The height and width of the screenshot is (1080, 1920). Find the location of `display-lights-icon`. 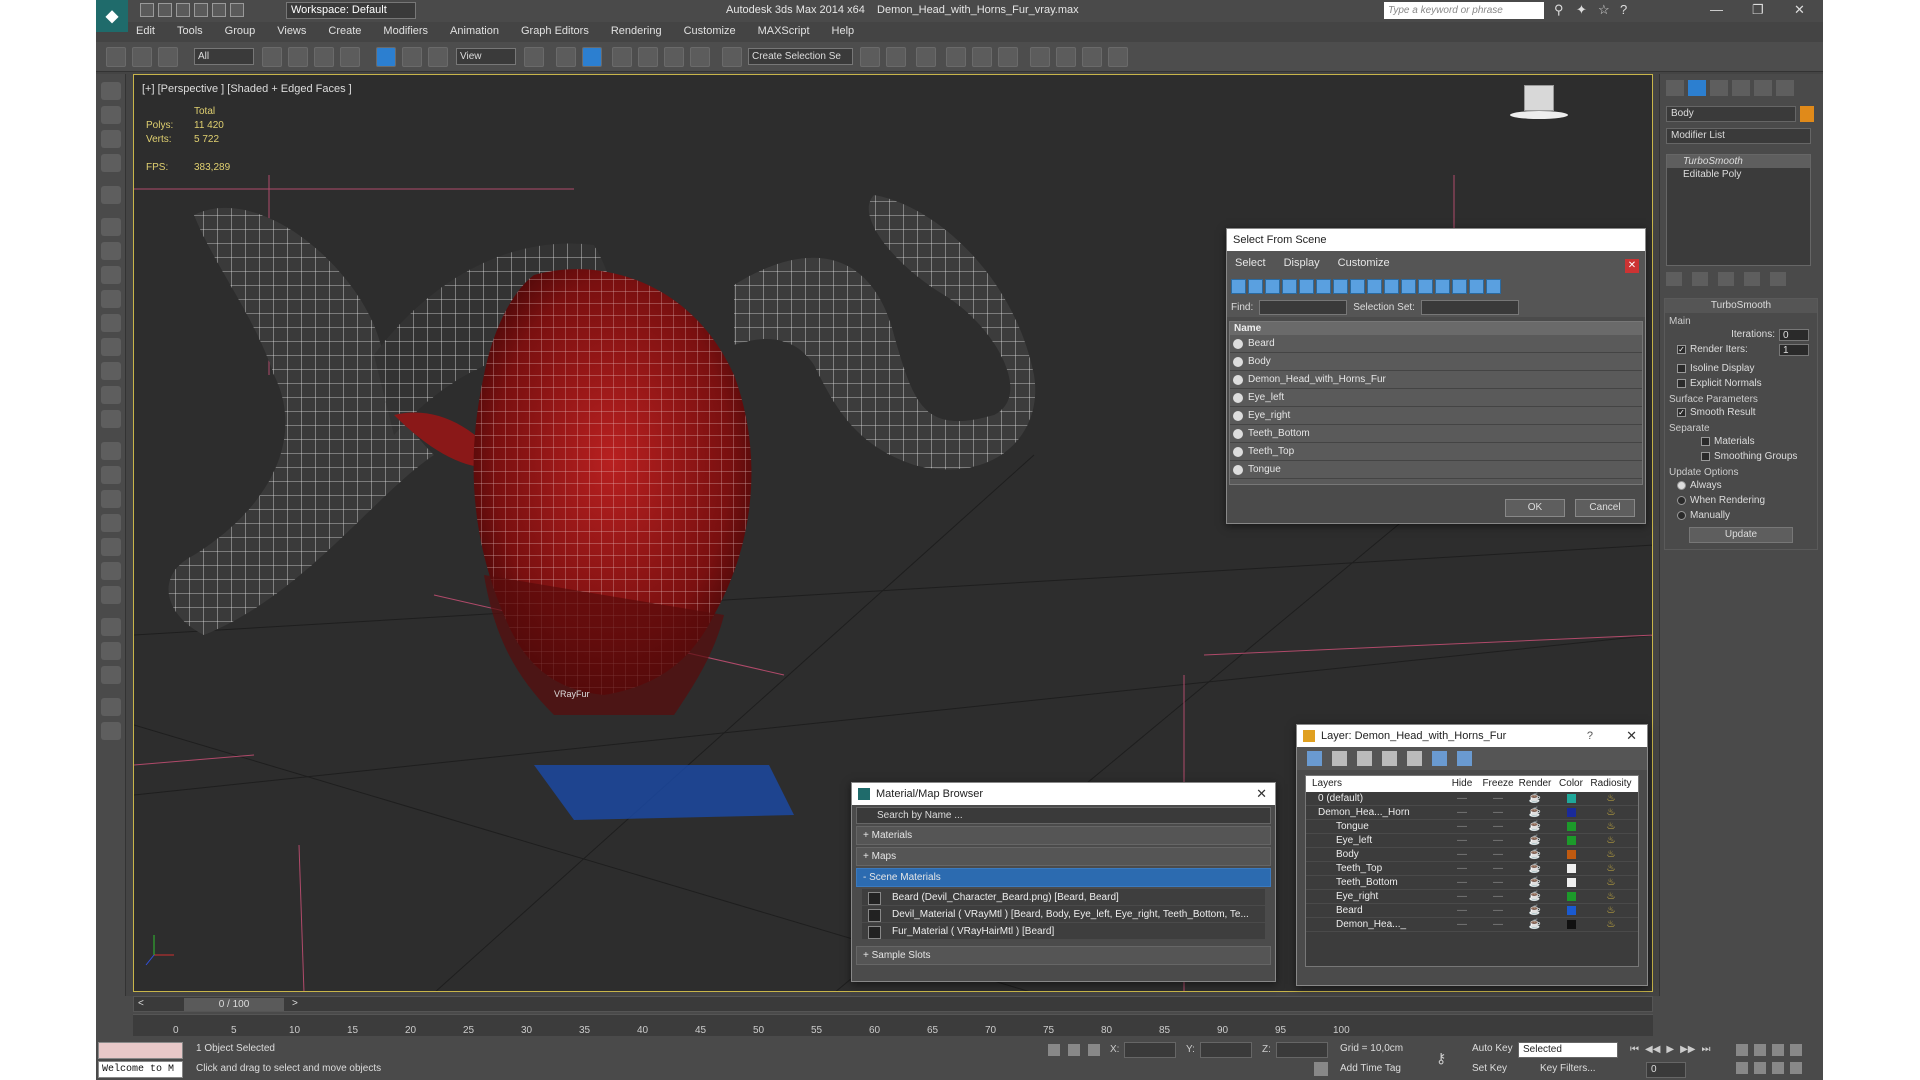

display-lights-icon is located at coordinates (1272, 286).